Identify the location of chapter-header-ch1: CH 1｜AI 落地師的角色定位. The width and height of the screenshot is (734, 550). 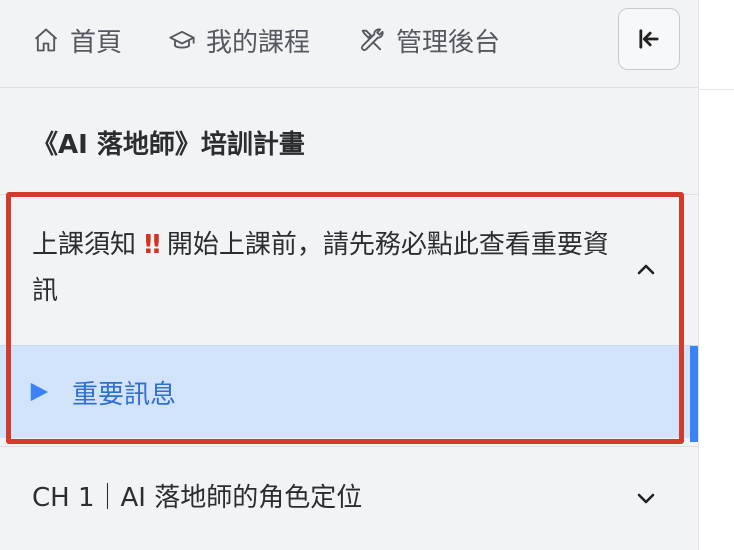
(349, 498).